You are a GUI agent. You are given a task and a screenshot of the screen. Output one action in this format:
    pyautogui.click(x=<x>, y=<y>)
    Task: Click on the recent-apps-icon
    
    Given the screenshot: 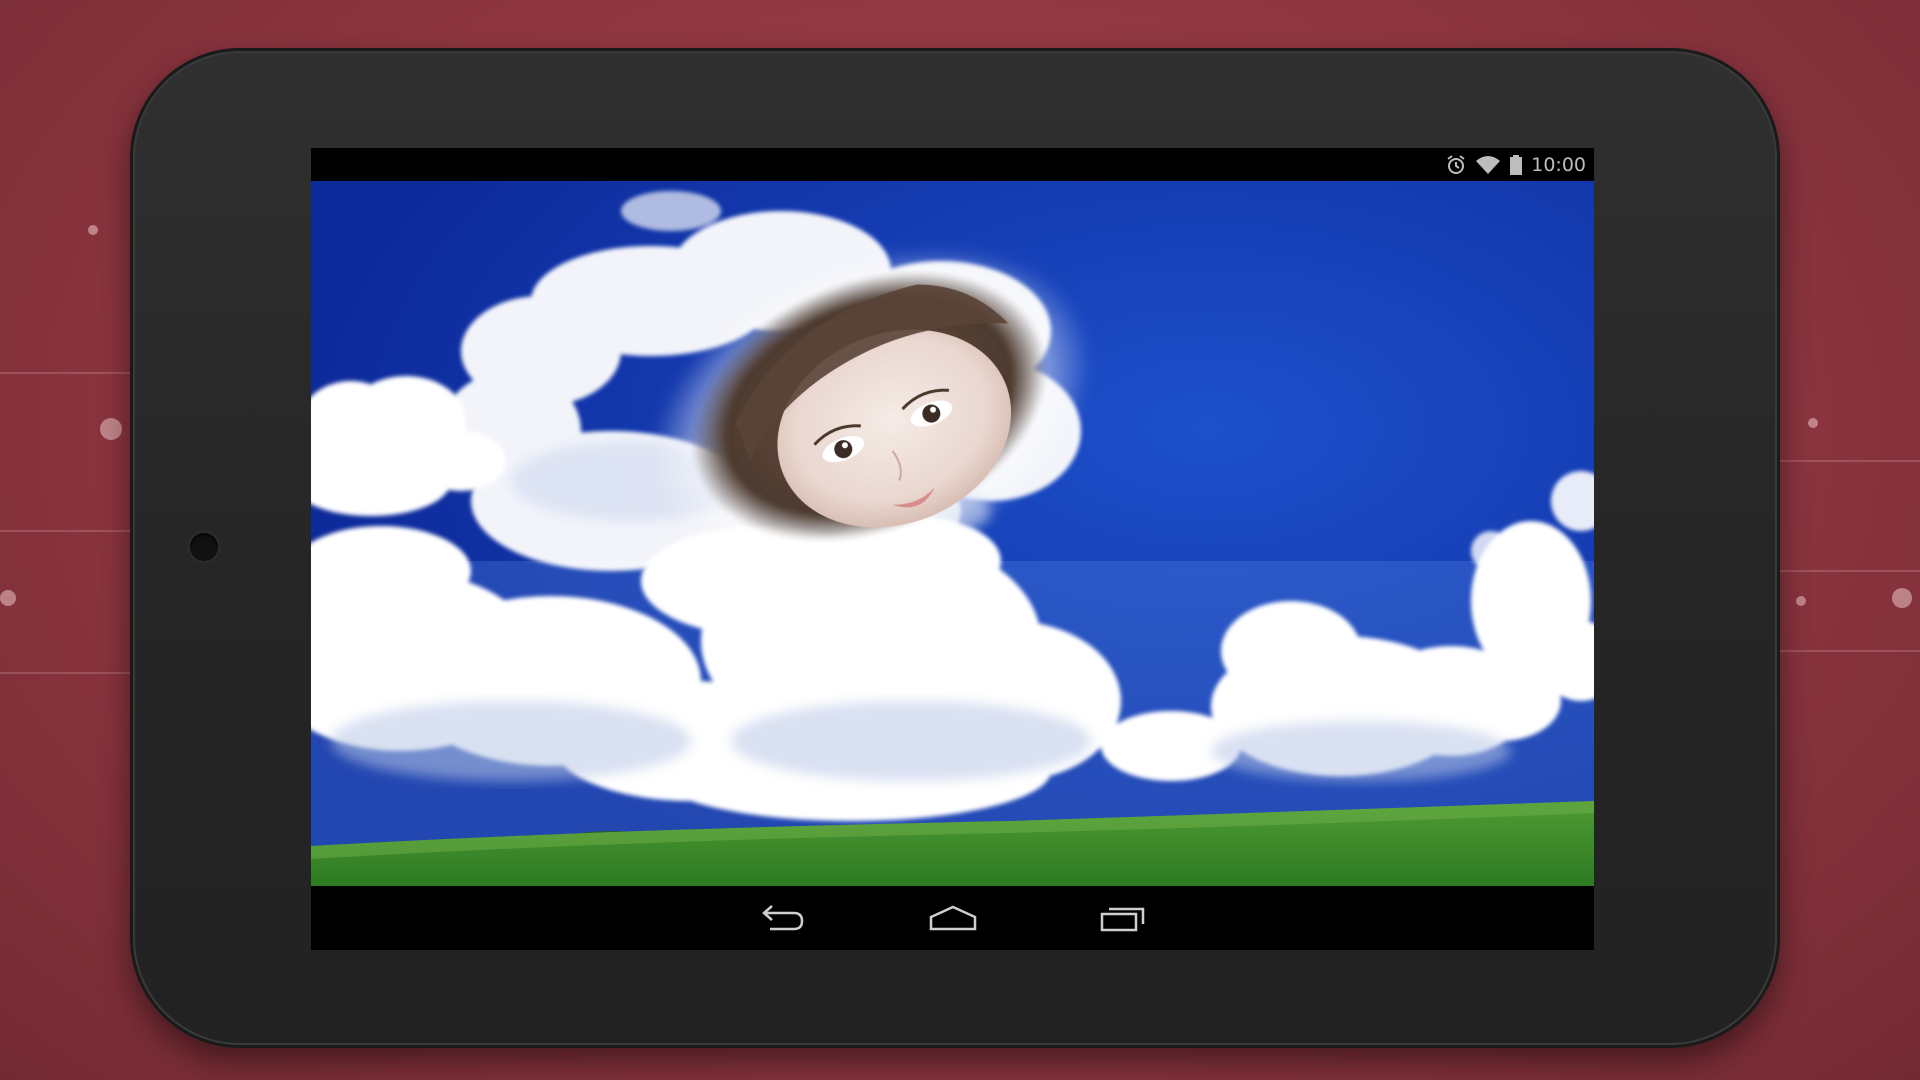 What is the action you would take?
    pyautogui.click(x=1122, y=919)
    